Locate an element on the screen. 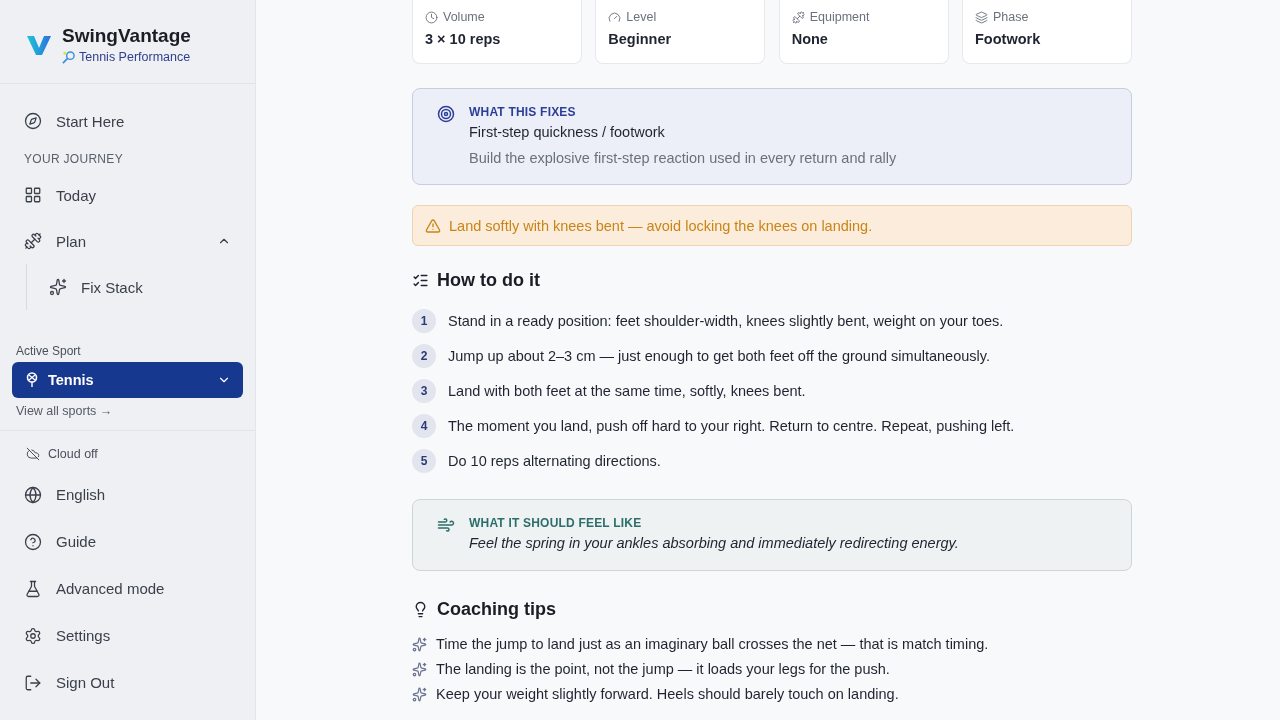  step-number: 5 is located at coordinates (424, 461).